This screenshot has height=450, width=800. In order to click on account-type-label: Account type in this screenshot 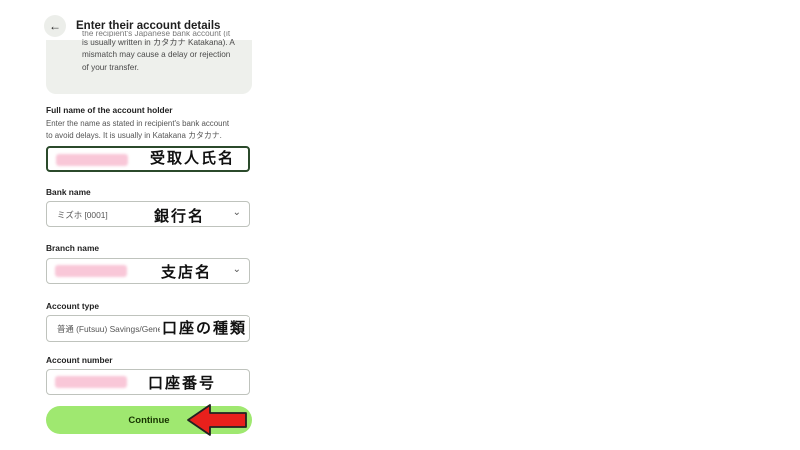, I will do `click(73, 306)`.